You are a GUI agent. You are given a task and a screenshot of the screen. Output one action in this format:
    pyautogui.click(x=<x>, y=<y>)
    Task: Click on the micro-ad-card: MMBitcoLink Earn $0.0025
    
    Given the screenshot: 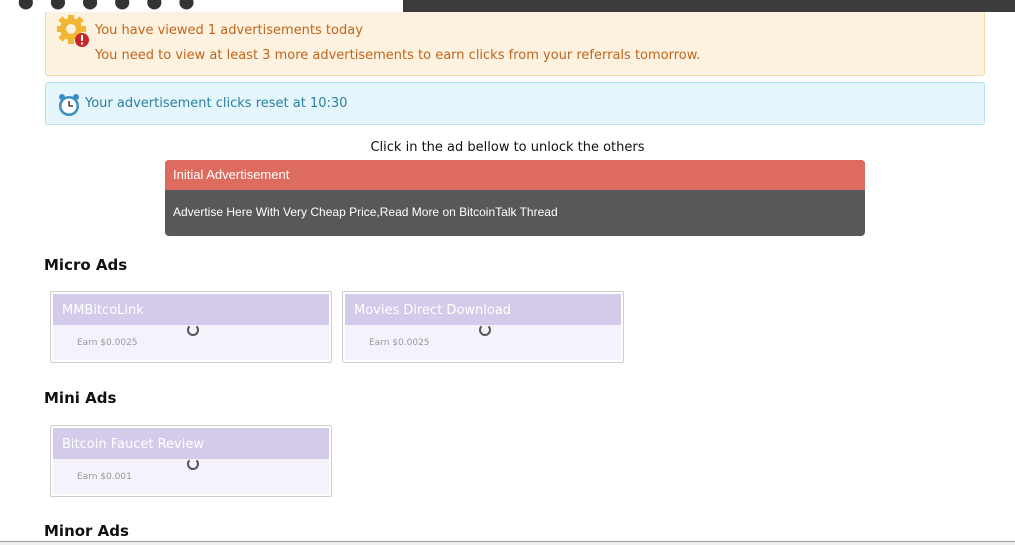 What is the action you would take?
    pyautogui.click(x=191, y=327)
    